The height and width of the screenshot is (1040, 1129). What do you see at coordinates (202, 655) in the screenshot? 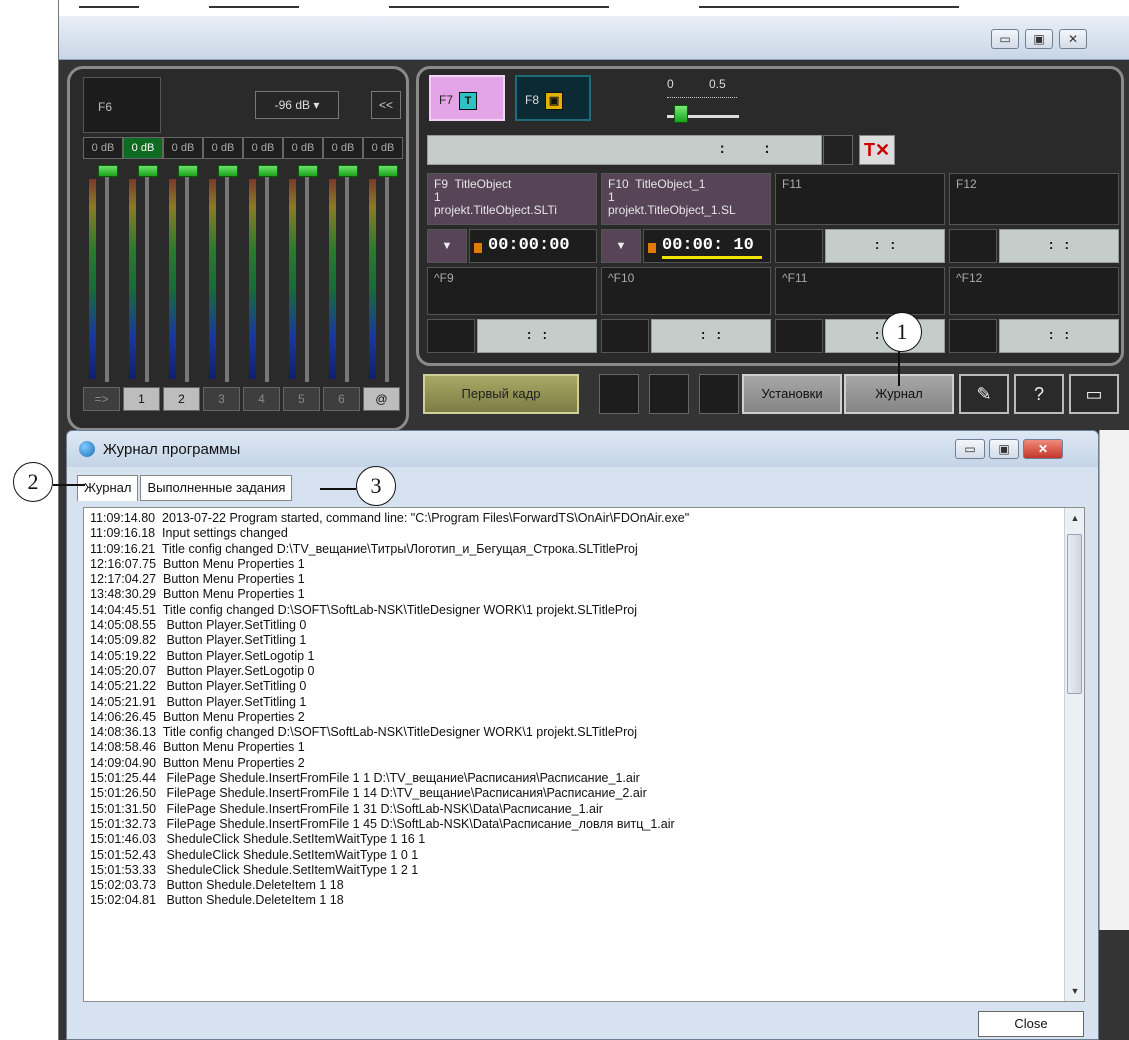
I see `log-line: 14:05:19.22 Button Player.SetLogotip 1` at bounding box center [202, 655].